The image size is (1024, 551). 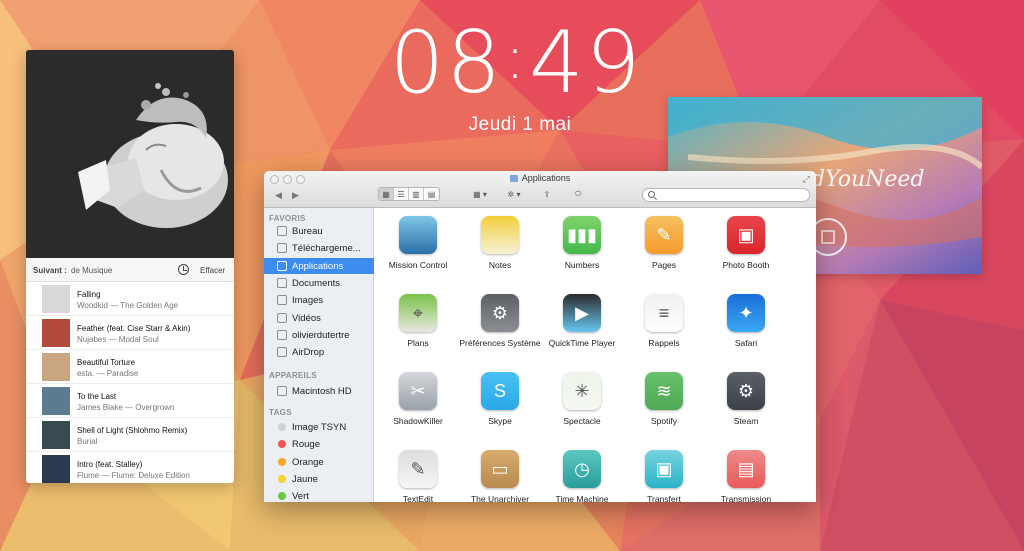 What do you see at coordinates (726, 195) in the screenshot?
I see `search-input` at bounding box center [726, 195].